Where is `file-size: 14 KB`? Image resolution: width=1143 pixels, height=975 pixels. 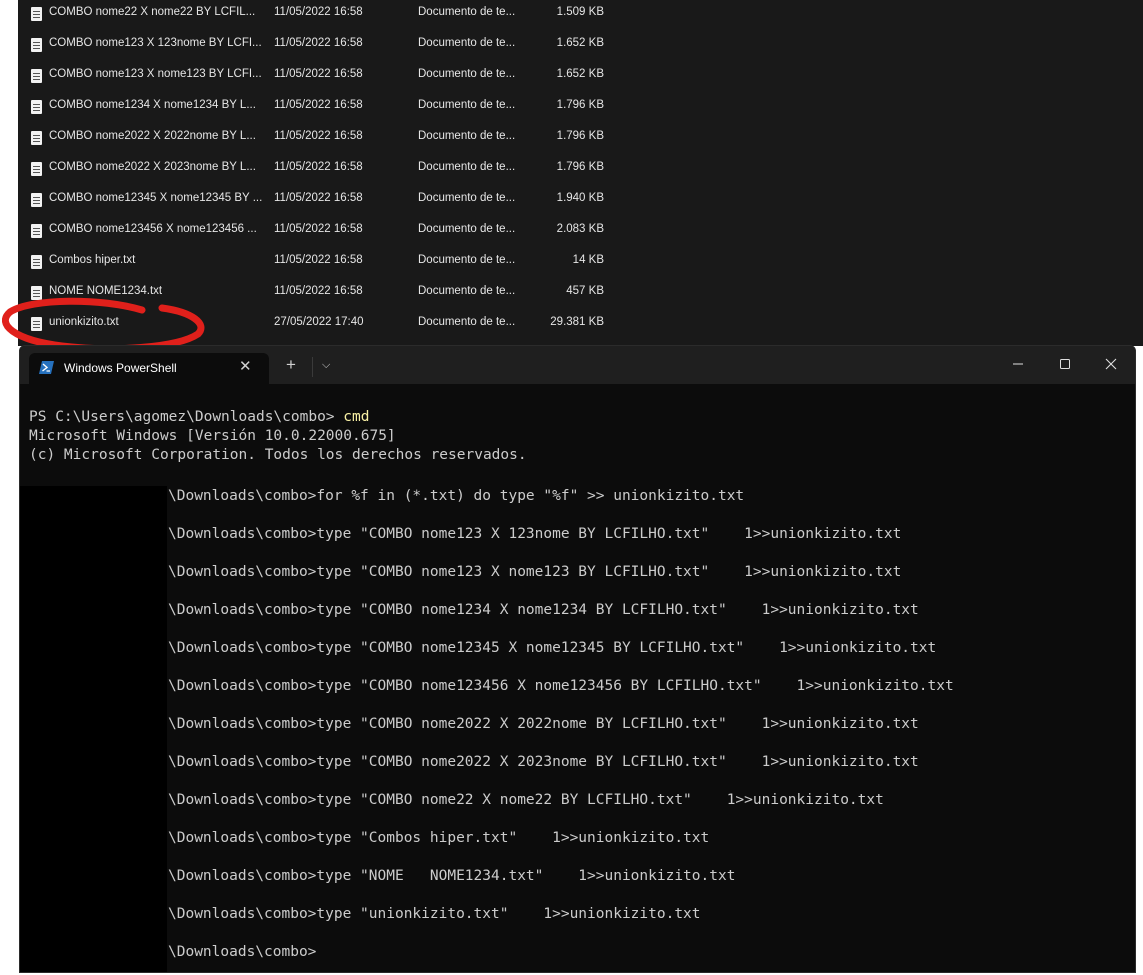 file-size: 14 KB is located at coordinates (588, 260).